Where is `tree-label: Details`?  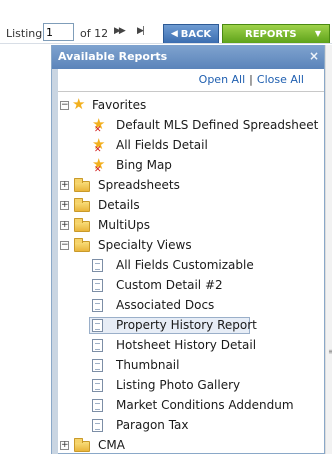 tree-label: Details is located at coordinates (119, 205).